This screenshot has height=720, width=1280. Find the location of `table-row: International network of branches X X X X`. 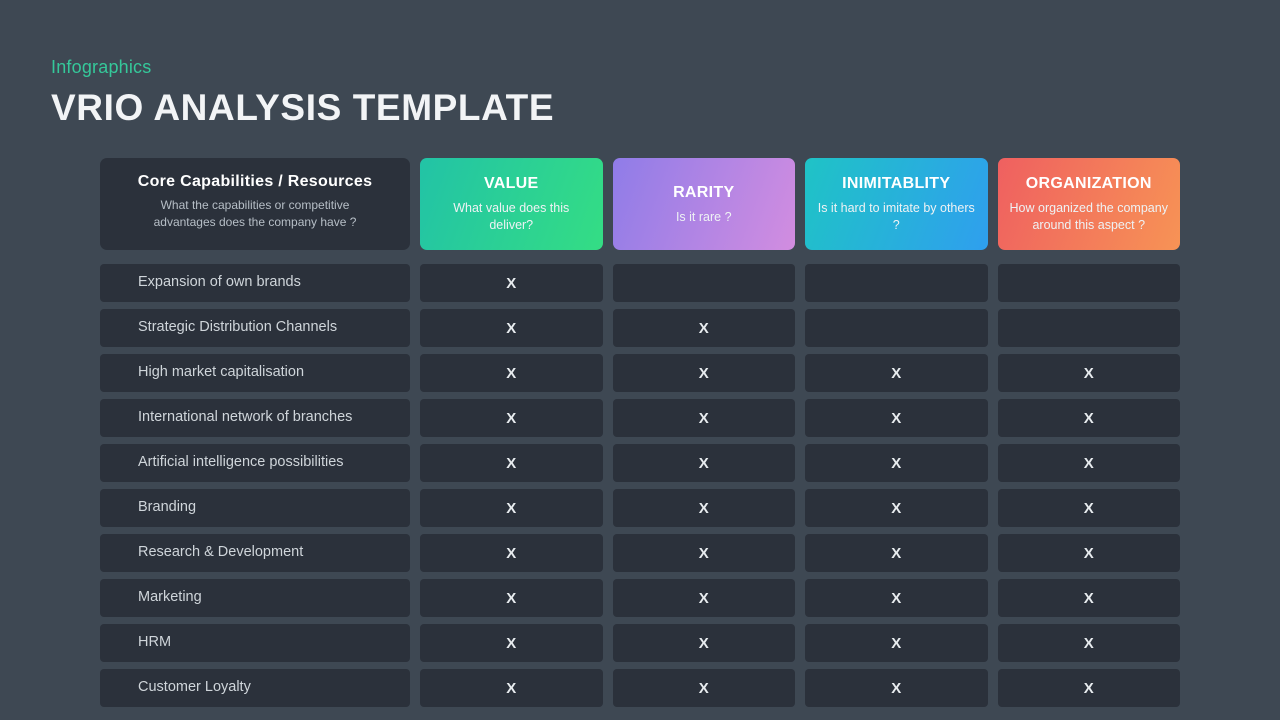

table-row: International network of branches X X X X is located at coordinates (640, 418).